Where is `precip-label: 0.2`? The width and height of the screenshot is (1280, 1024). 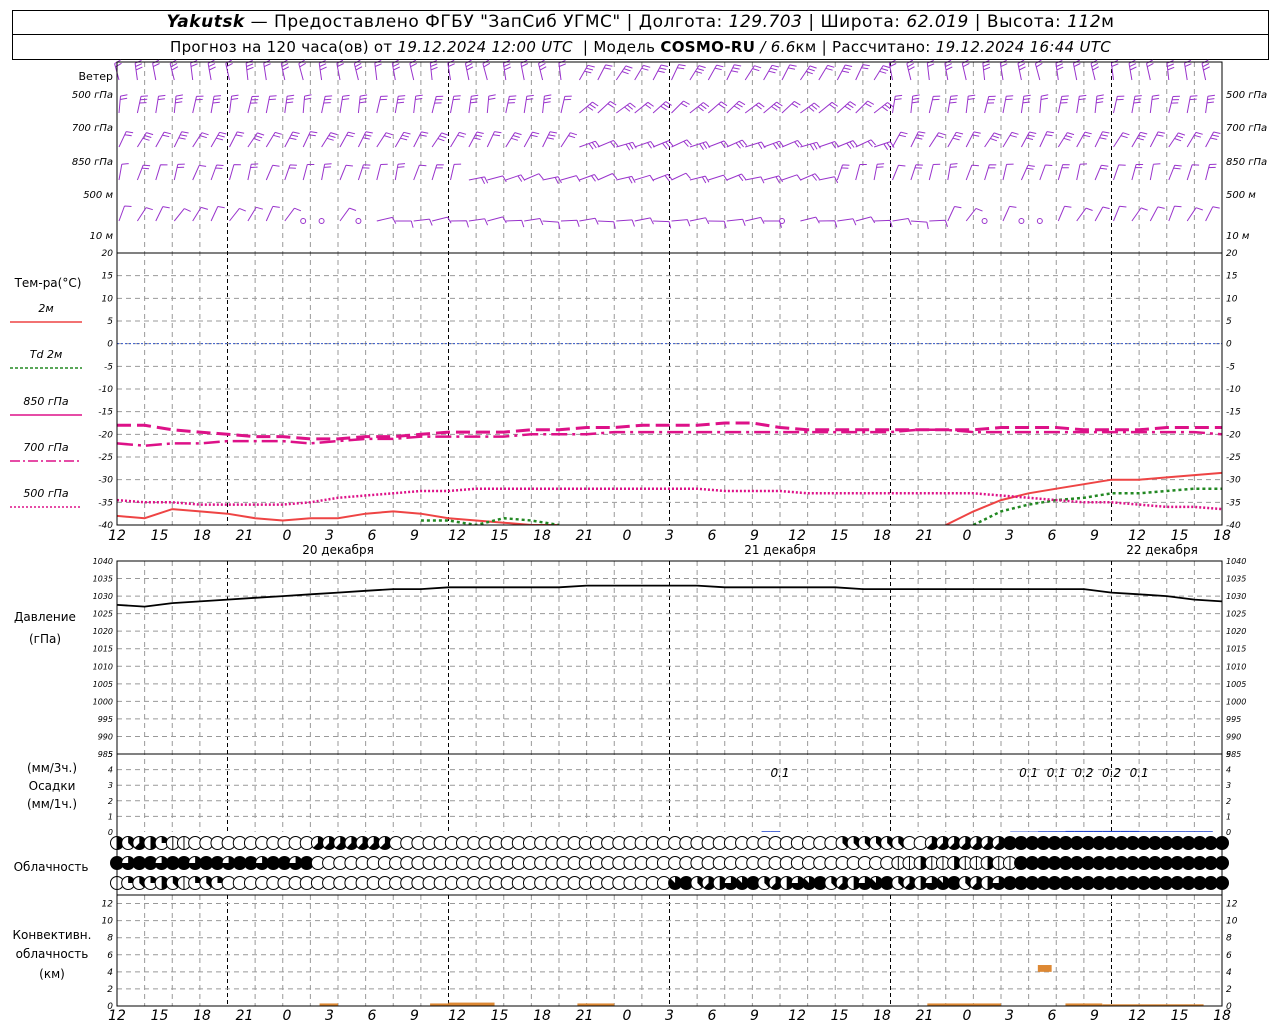 precip-label: 0.2 is located at coordinates (1111, 773).